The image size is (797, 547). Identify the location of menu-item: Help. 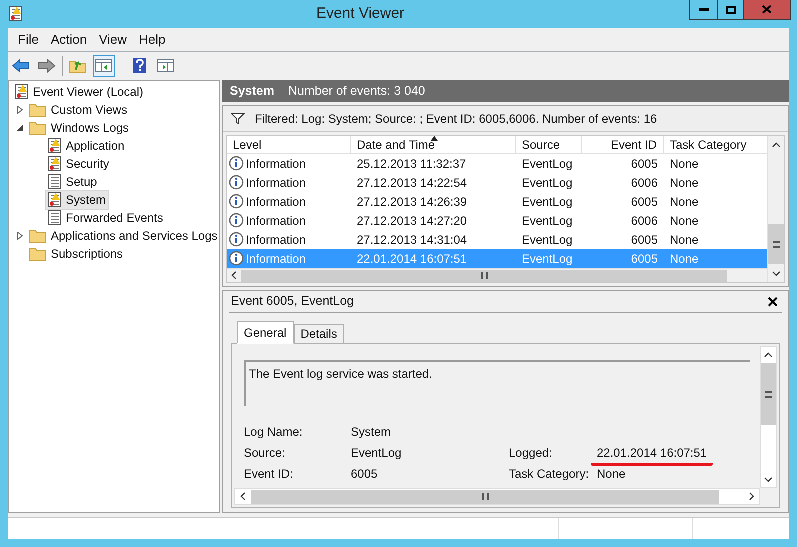
(152, 40).